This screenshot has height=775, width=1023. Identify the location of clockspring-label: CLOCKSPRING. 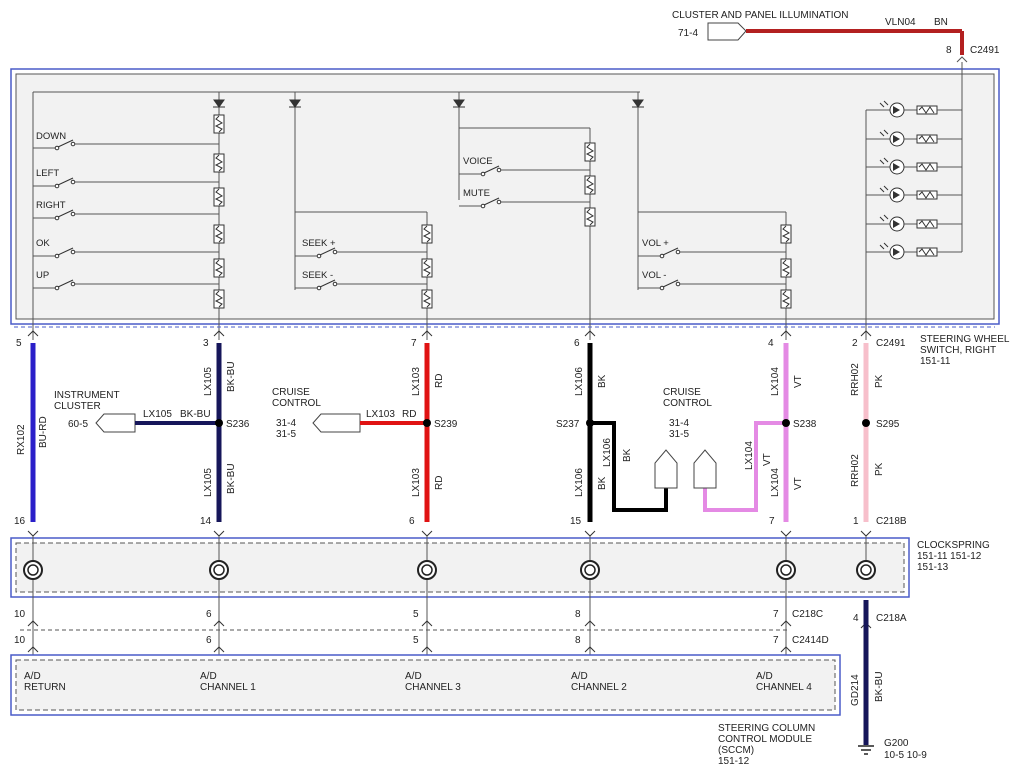
(953, 545).